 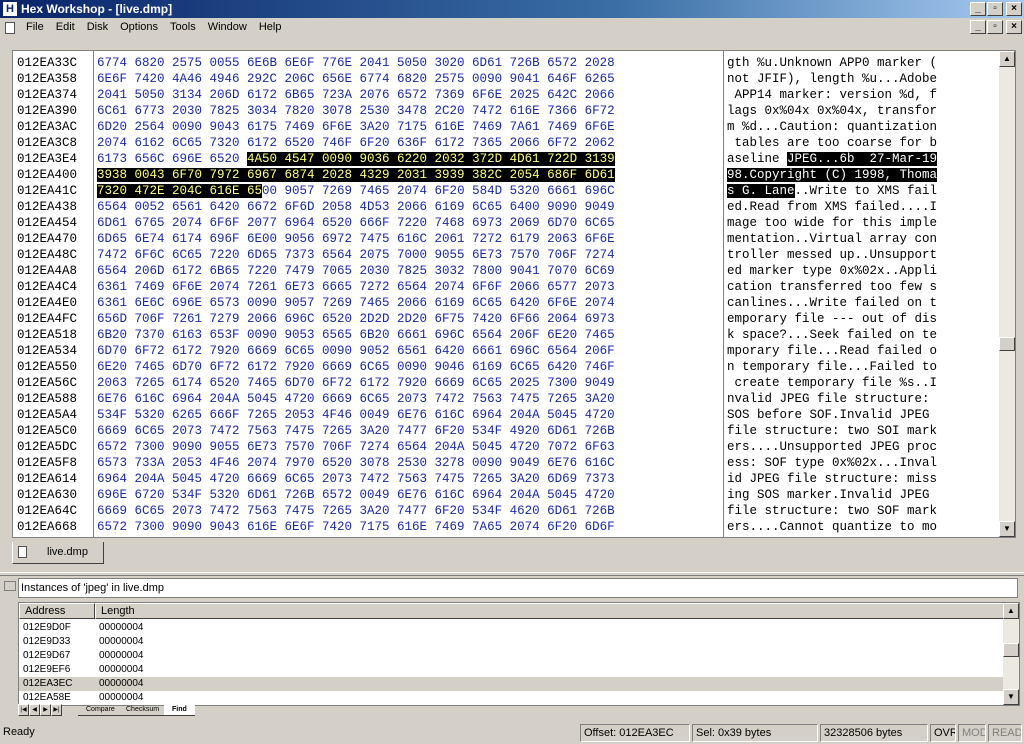 What do you see at coordinates (100, 710) in the screenshot?
I see `tab-compare: Compare` at bounding box center [100, 710].